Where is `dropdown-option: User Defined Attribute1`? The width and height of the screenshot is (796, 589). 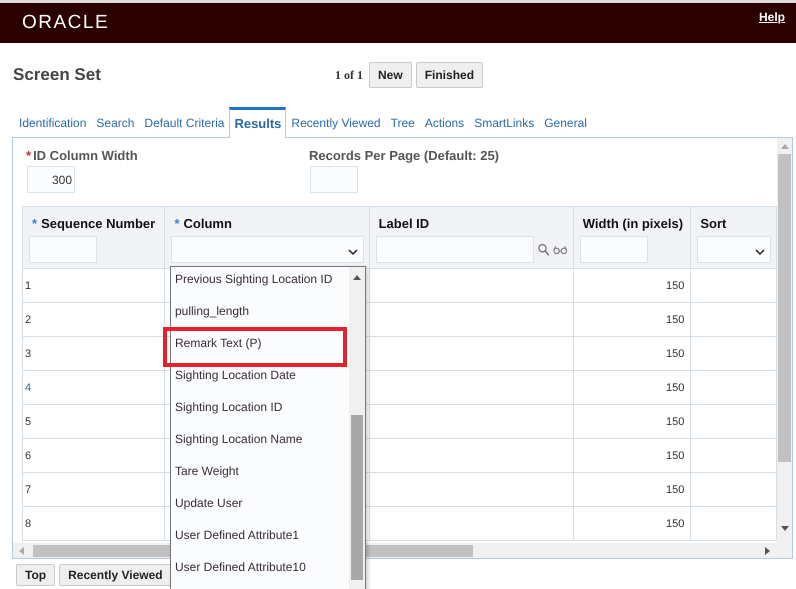 dropdown-option: User Defined Attribute1 is located at coordinates (260, 539).